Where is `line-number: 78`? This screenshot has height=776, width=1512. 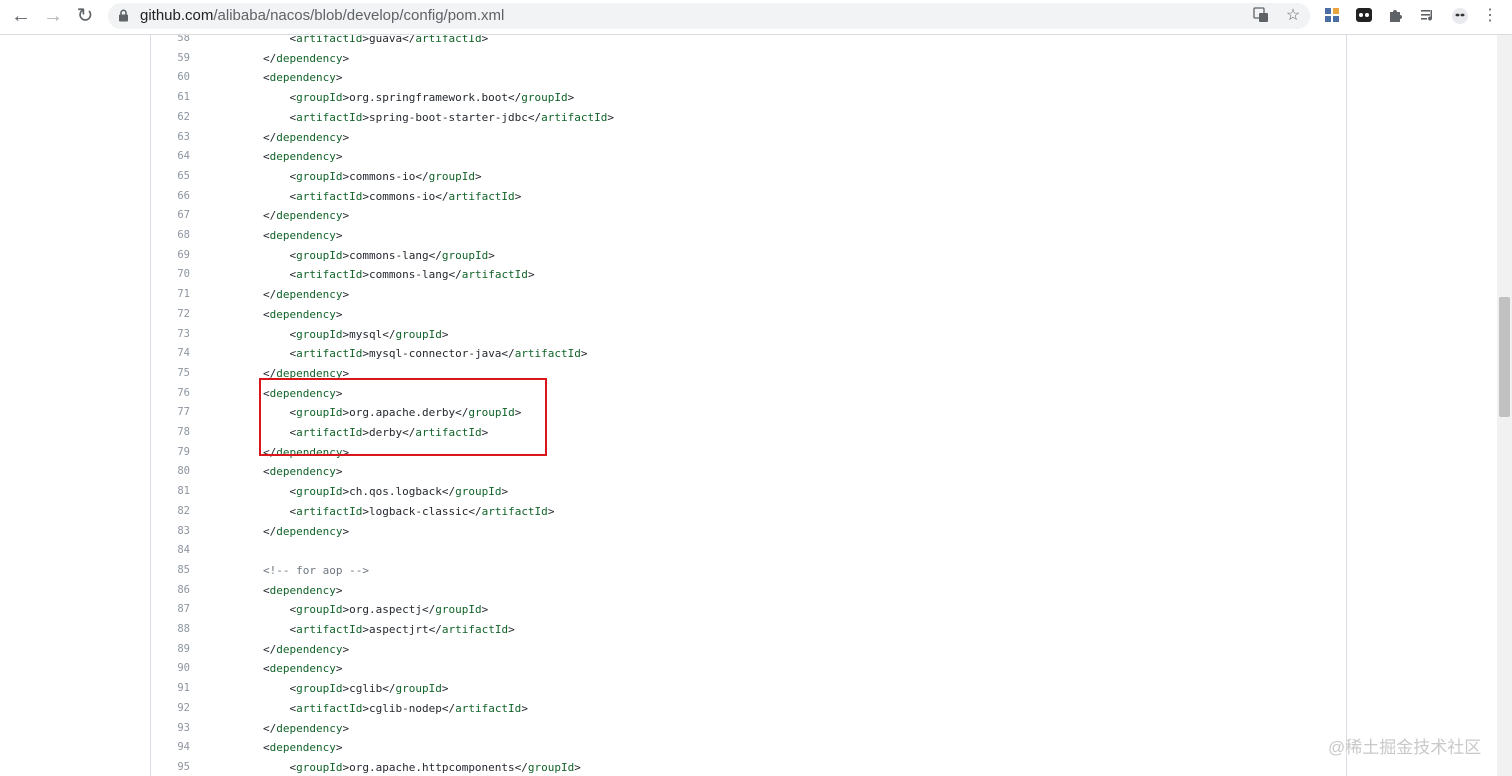
line-number: 78 is located at coordinates (170, 433).